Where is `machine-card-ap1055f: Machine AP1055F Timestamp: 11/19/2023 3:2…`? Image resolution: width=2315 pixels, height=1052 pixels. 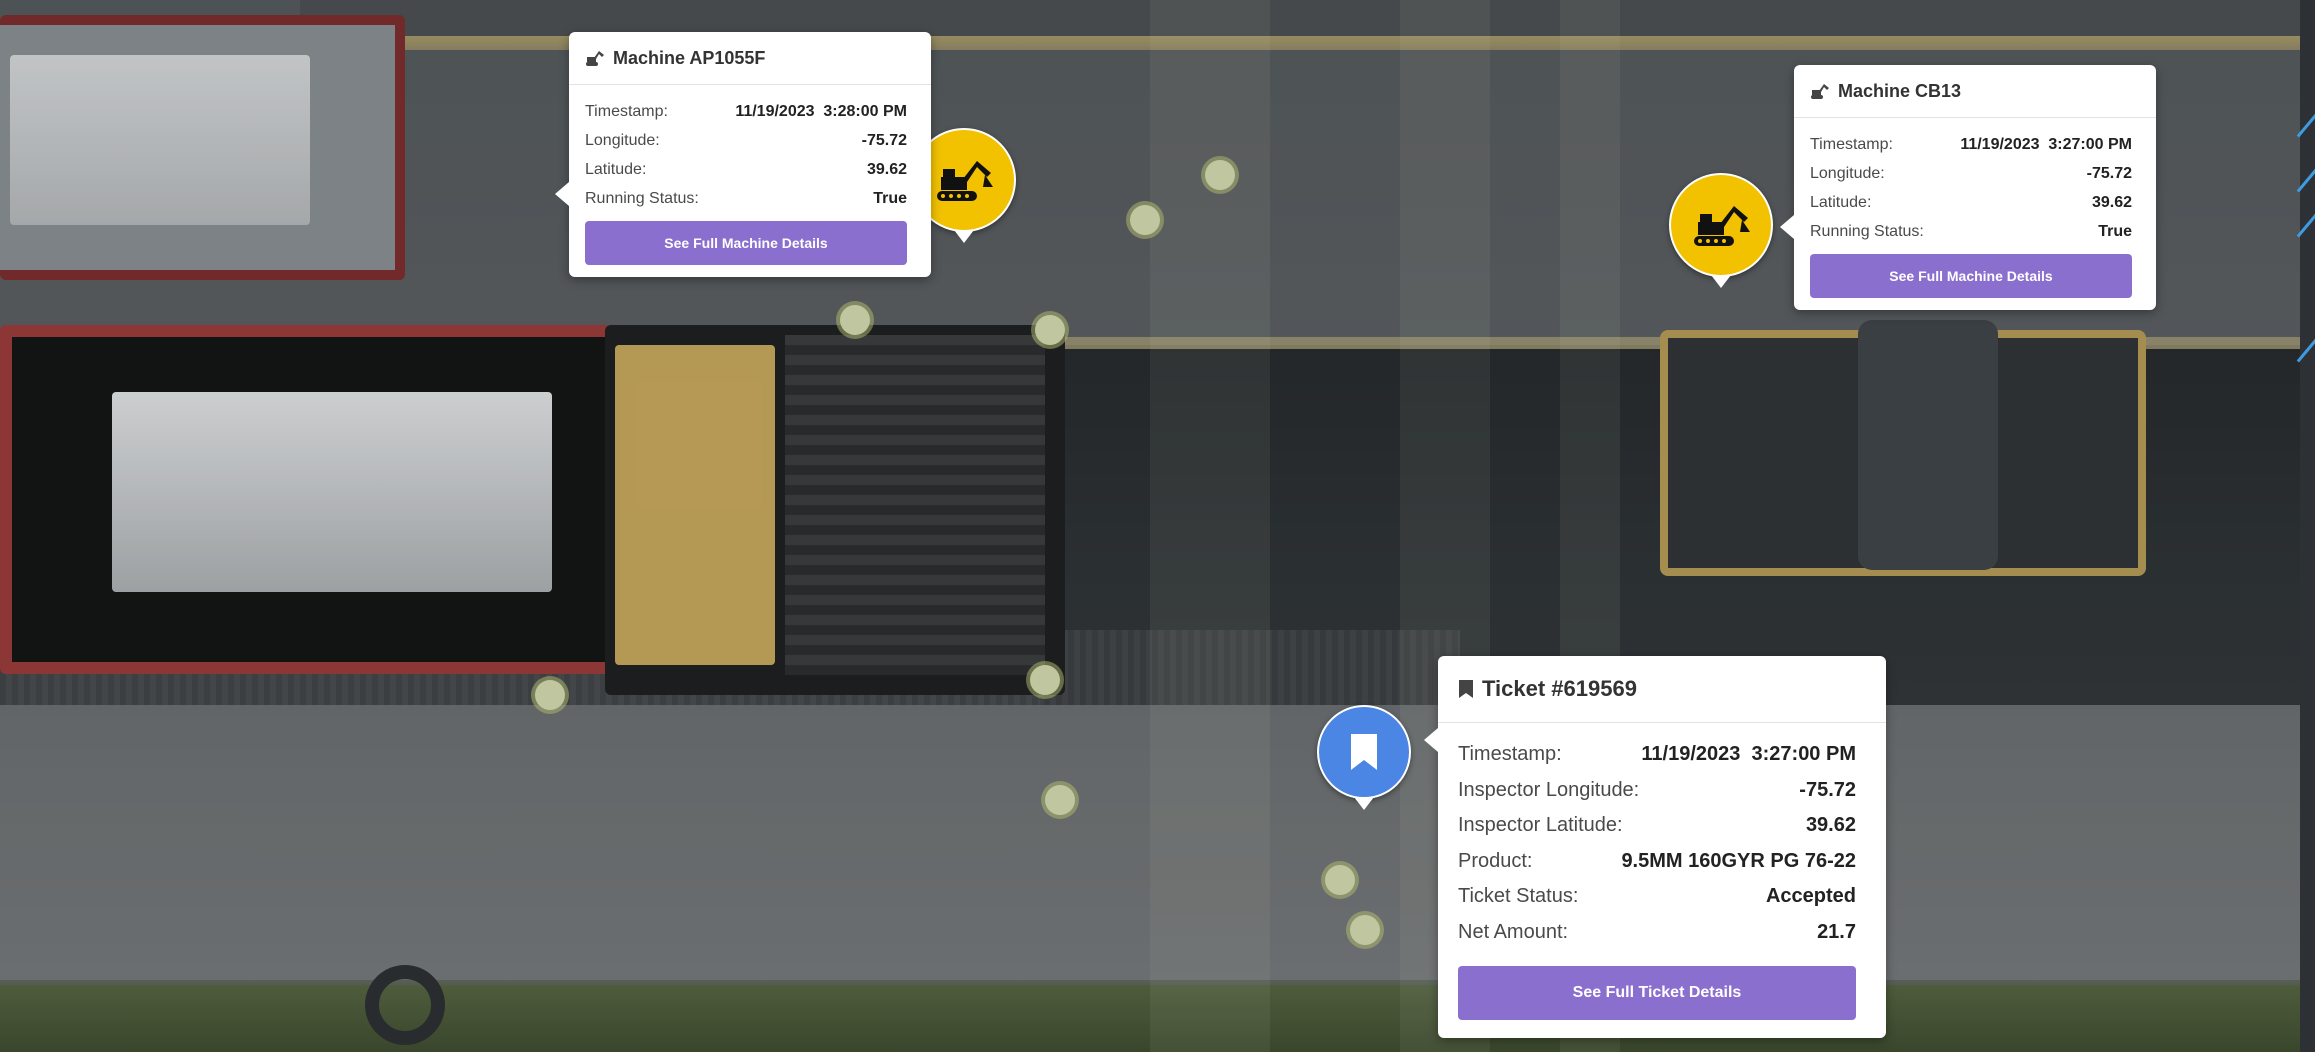
machine-card-ap1055f: Machine AP1055F Timestamp: 11/19/2023 3:2… is located at coordinates (743, 154).